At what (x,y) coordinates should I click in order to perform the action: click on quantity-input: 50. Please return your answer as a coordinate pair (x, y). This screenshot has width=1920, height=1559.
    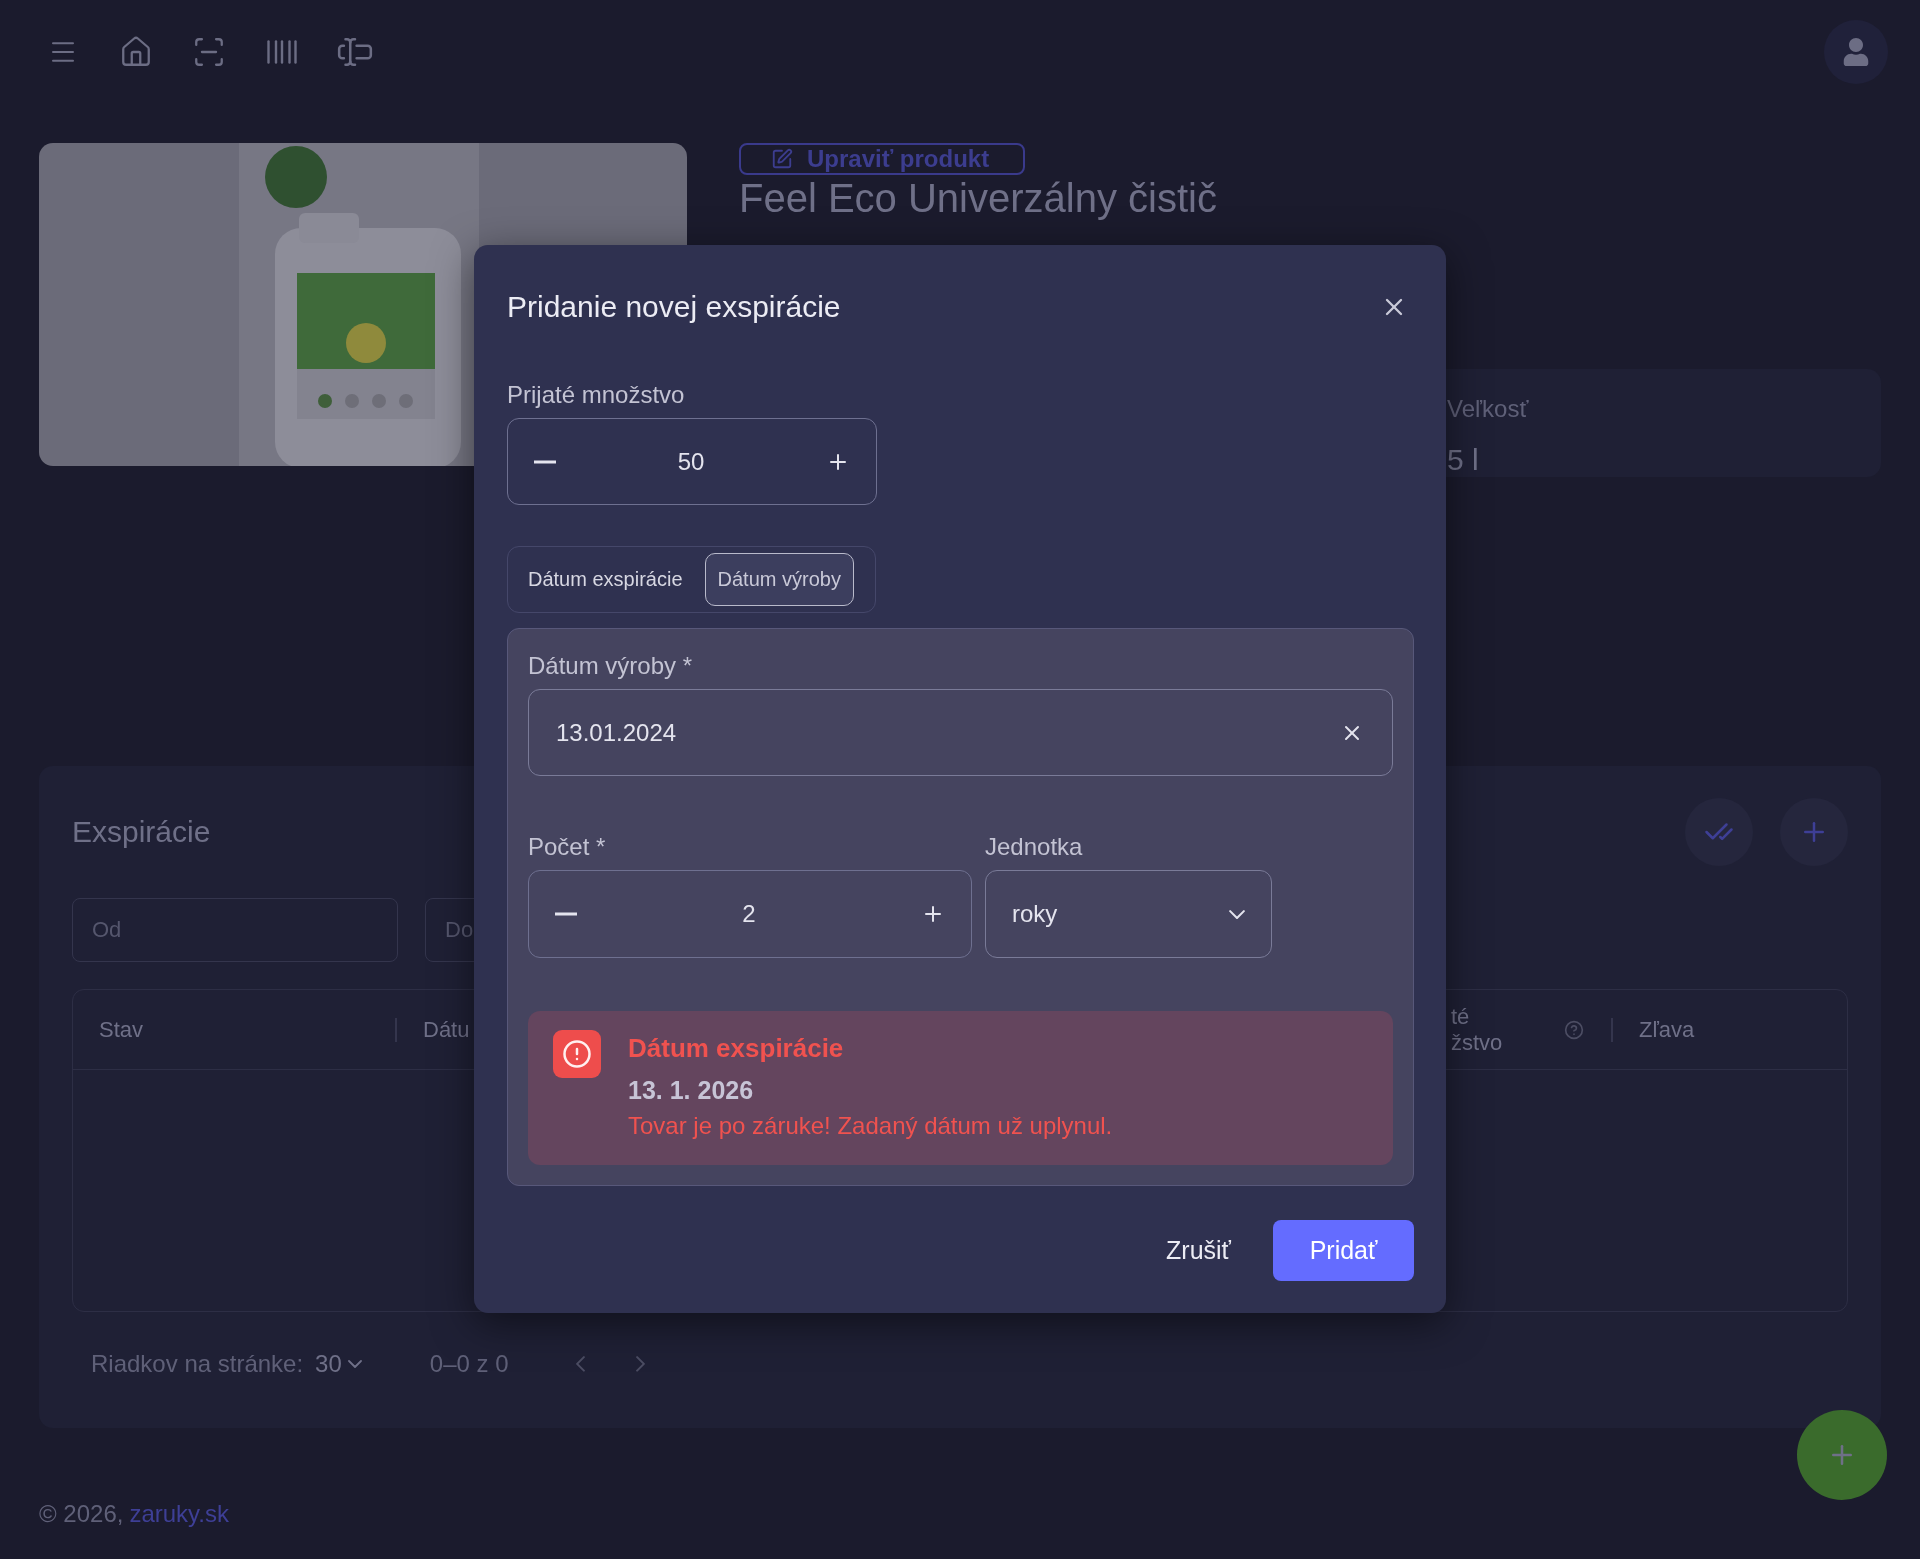
    Looking at the image, I should click on (691, 461).